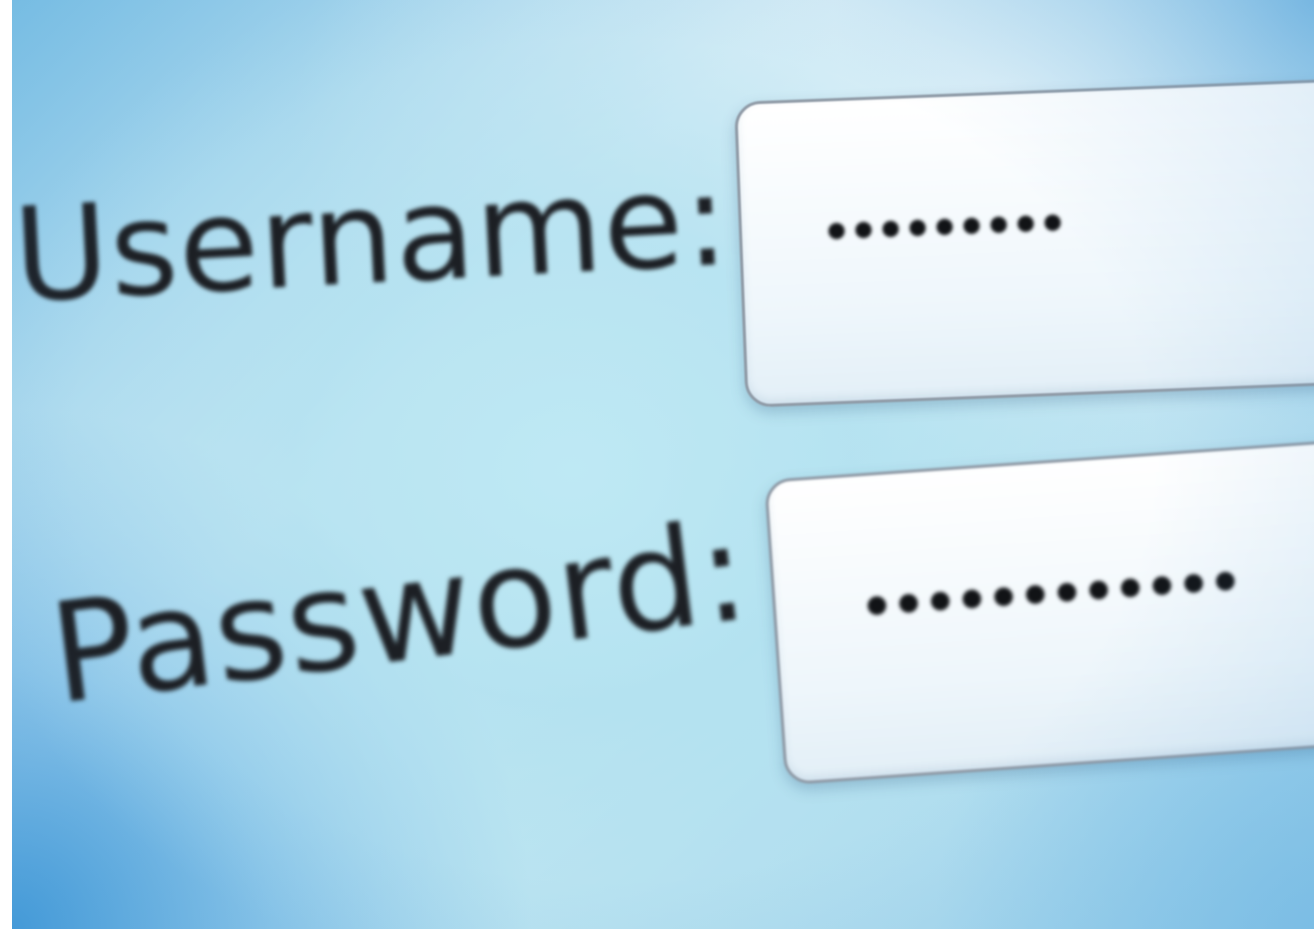 The width and height of the screenshot is (1314, 929). Describe the element at coordinates (1048, 596) in the screenshot. I see `password-masked-value: ••••••••••••` at that location.